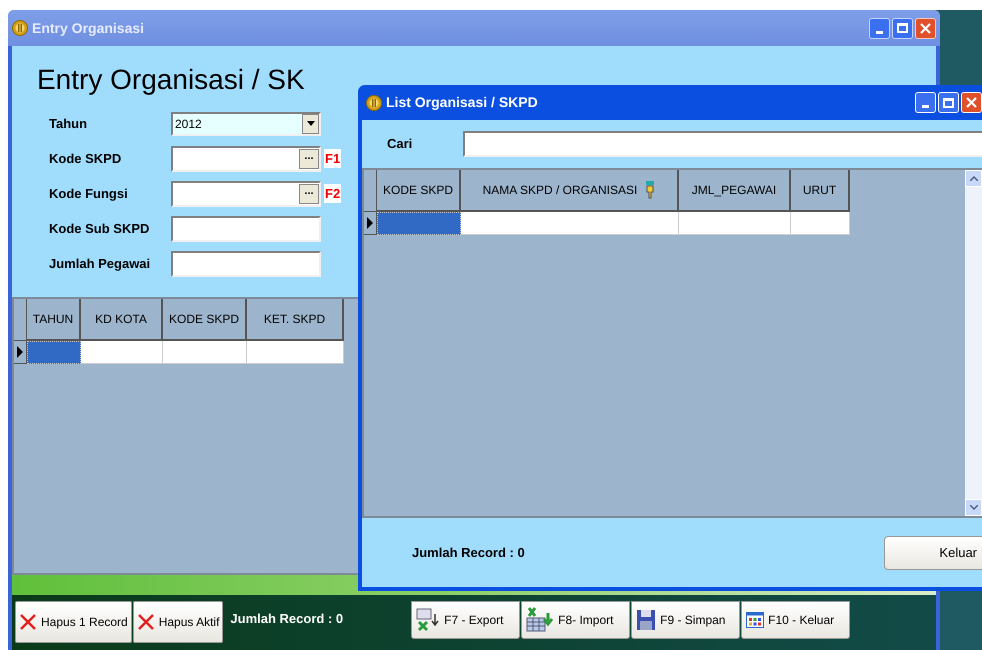 This screenshot has width=982, height=650. Describe the element at coordinates (178, 622) in the screenshot. I see `delete-button: Hapus Aktif` at that location.